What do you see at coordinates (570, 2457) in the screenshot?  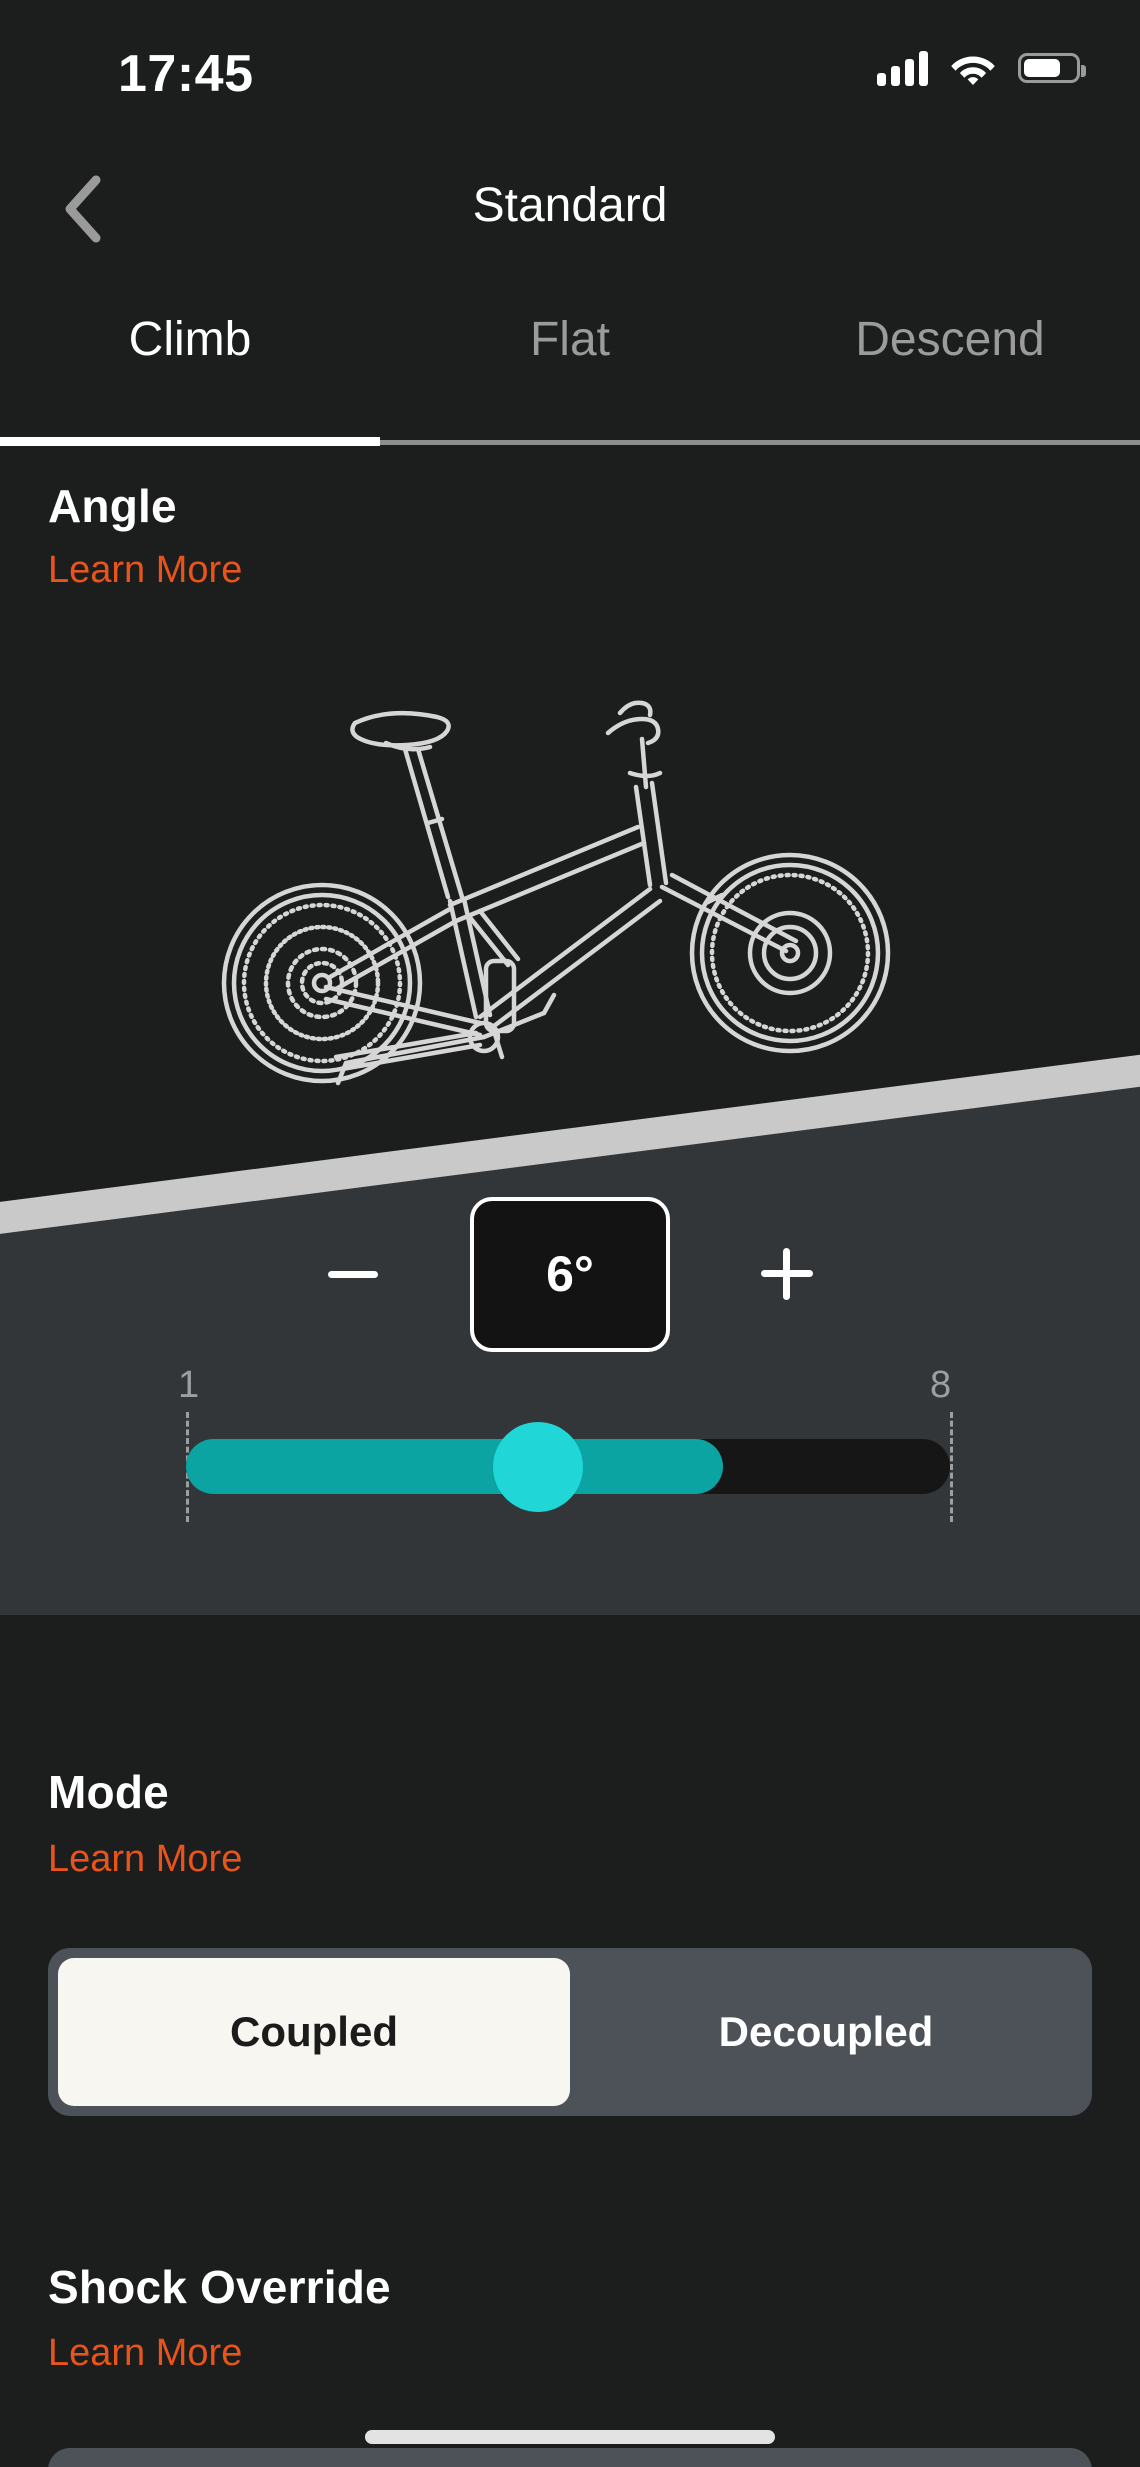 I see `shock-override-segmented-control` at bounding box center [570, 2457].